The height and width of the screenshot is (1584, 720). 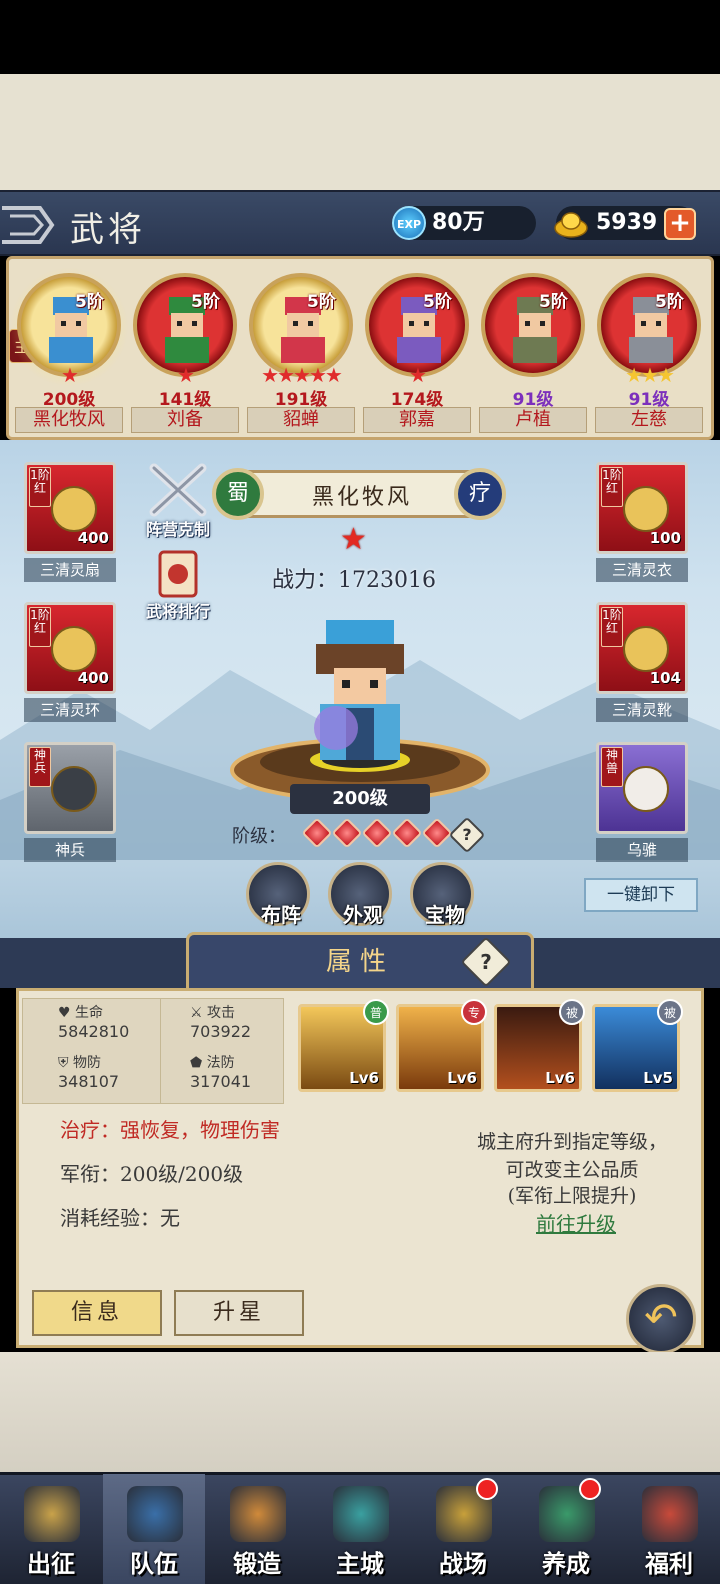 What do you see at coordinates (658, 1078) in the screenshot?
I see `skill-level: Lv5` at bounding box center [658, 1078].